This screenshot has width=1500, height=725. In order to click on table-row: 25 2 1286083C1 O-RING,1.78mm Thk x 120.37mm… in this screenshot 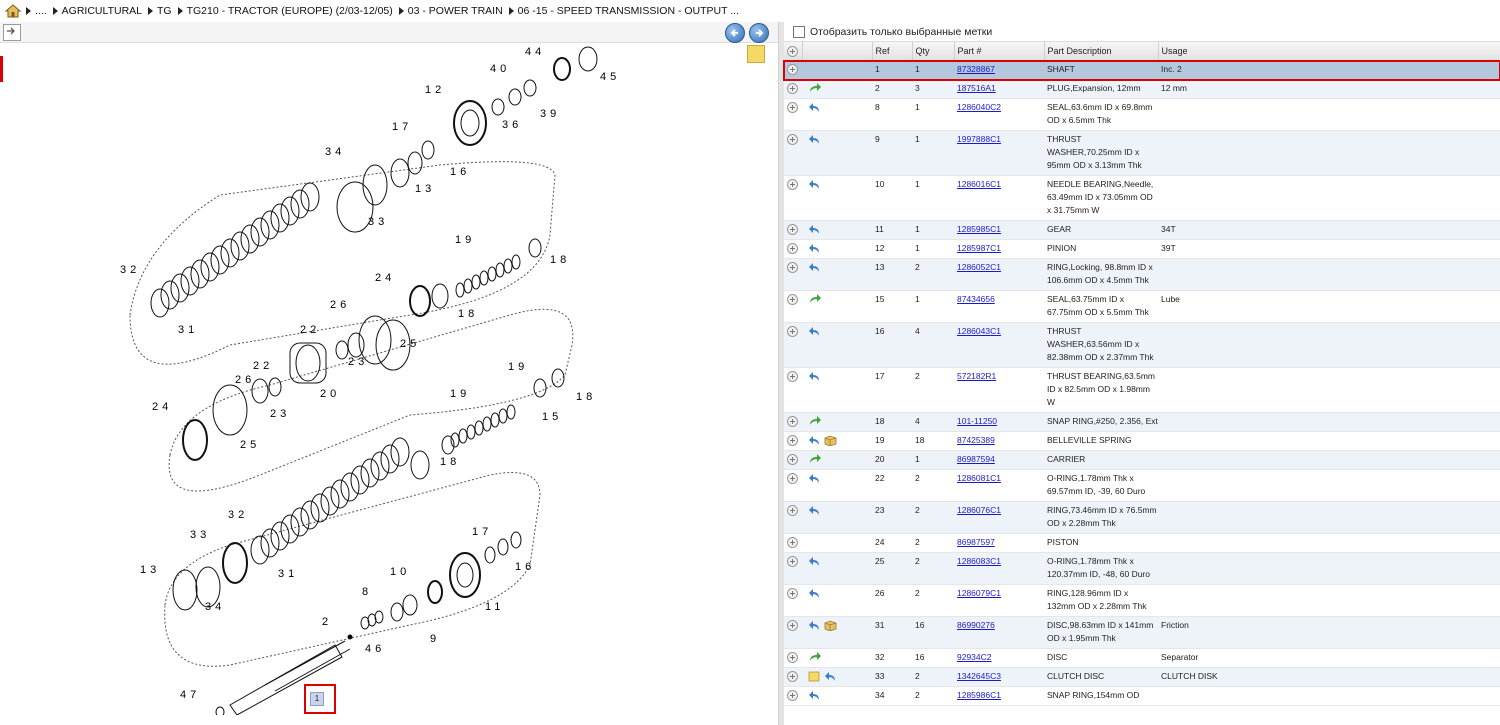, I will do `click(1142, 568)`.